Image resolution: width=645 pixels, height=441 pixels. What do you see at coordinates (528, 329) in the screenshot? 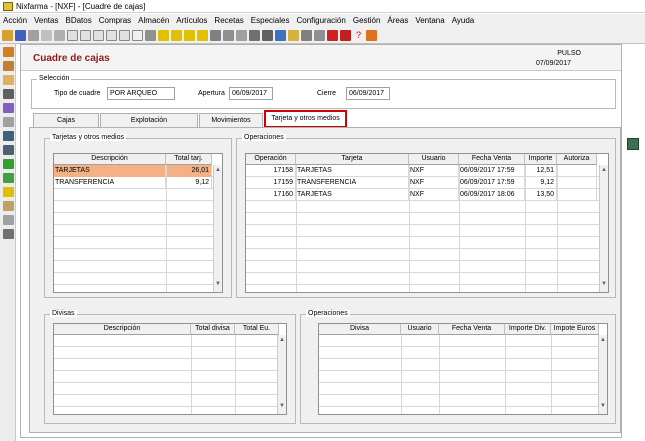
I see `col-importe-div: Importe Div.` at bounding box center [528, 329].